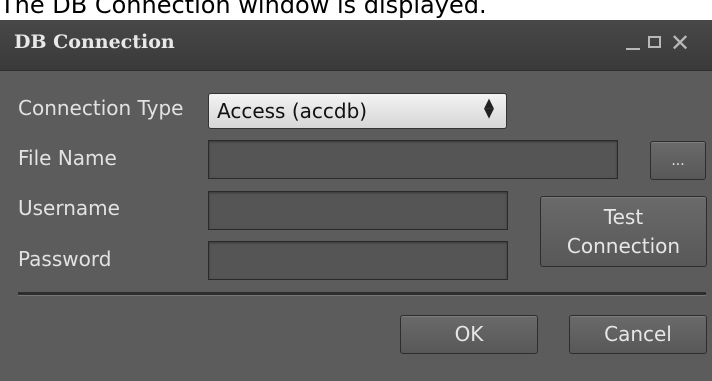 Image resolution: width=712 pixels, height=381 pixels. Describe the element at coordinates (292, 111) in the screenshot. I see `connection-type-value: Access (accdb)` at that location.